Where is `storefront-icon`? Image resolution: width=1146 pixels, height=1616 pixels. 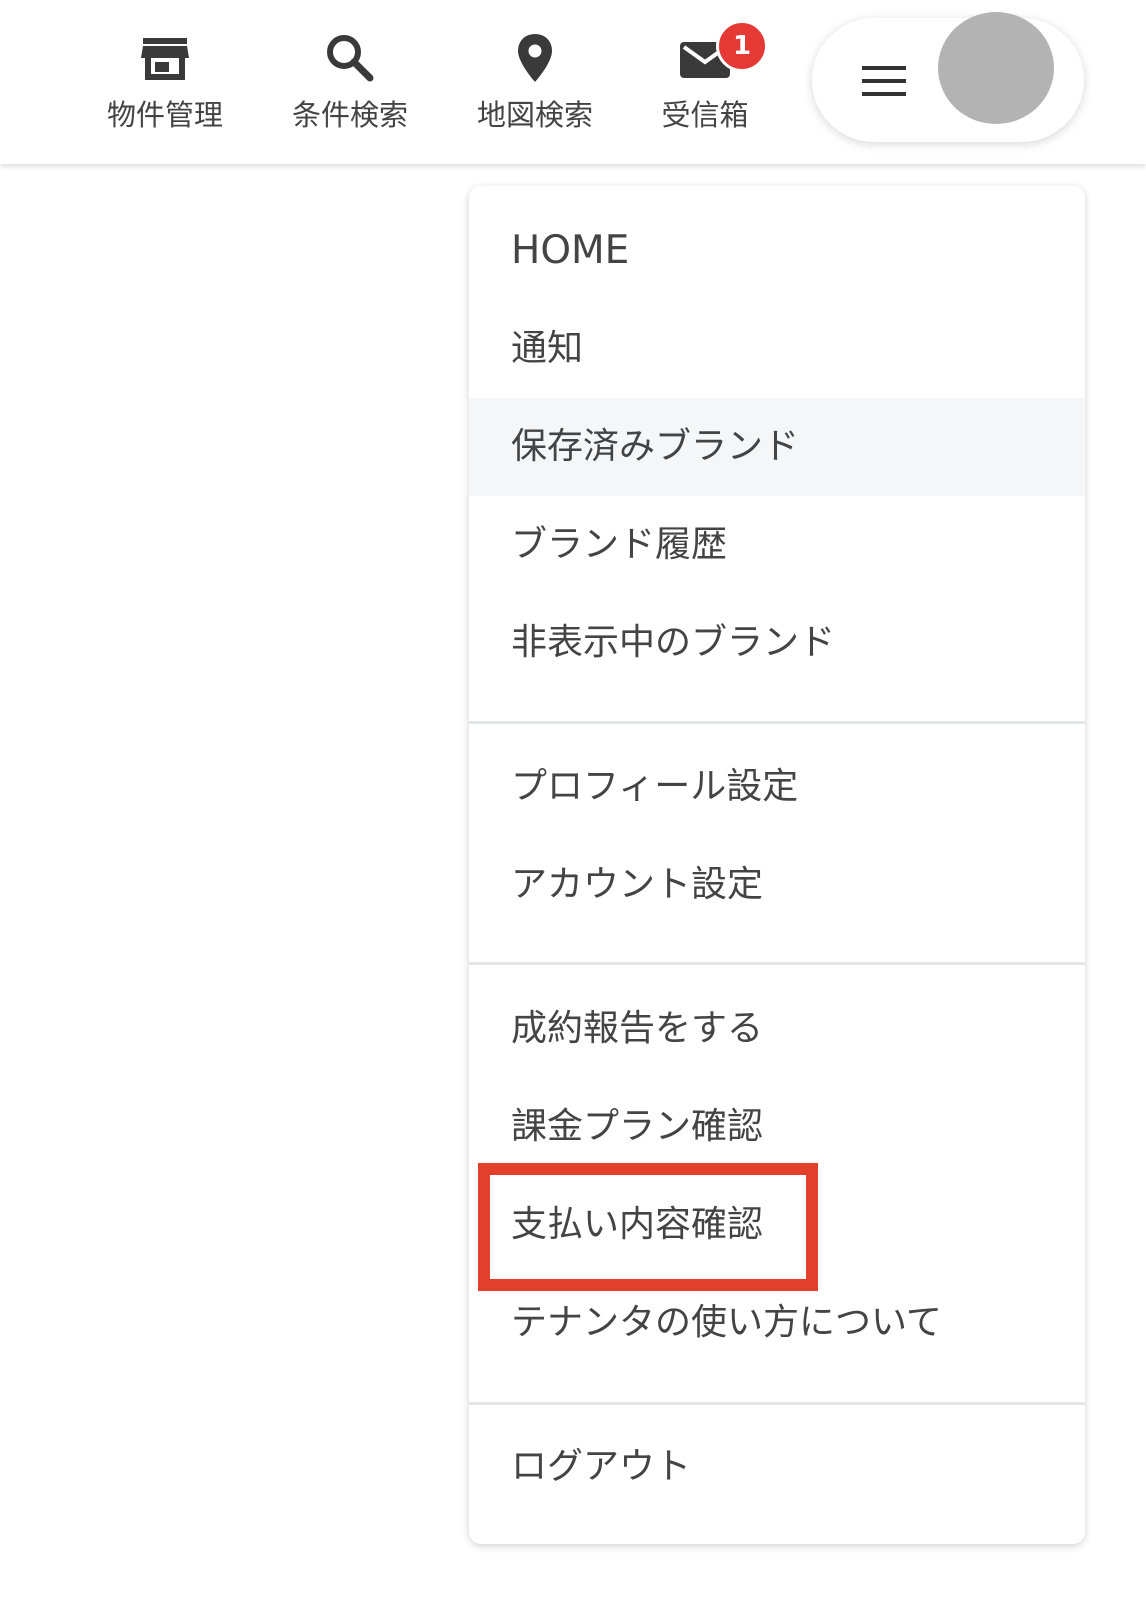
storefront-icon is located at coordinates (165, 58).